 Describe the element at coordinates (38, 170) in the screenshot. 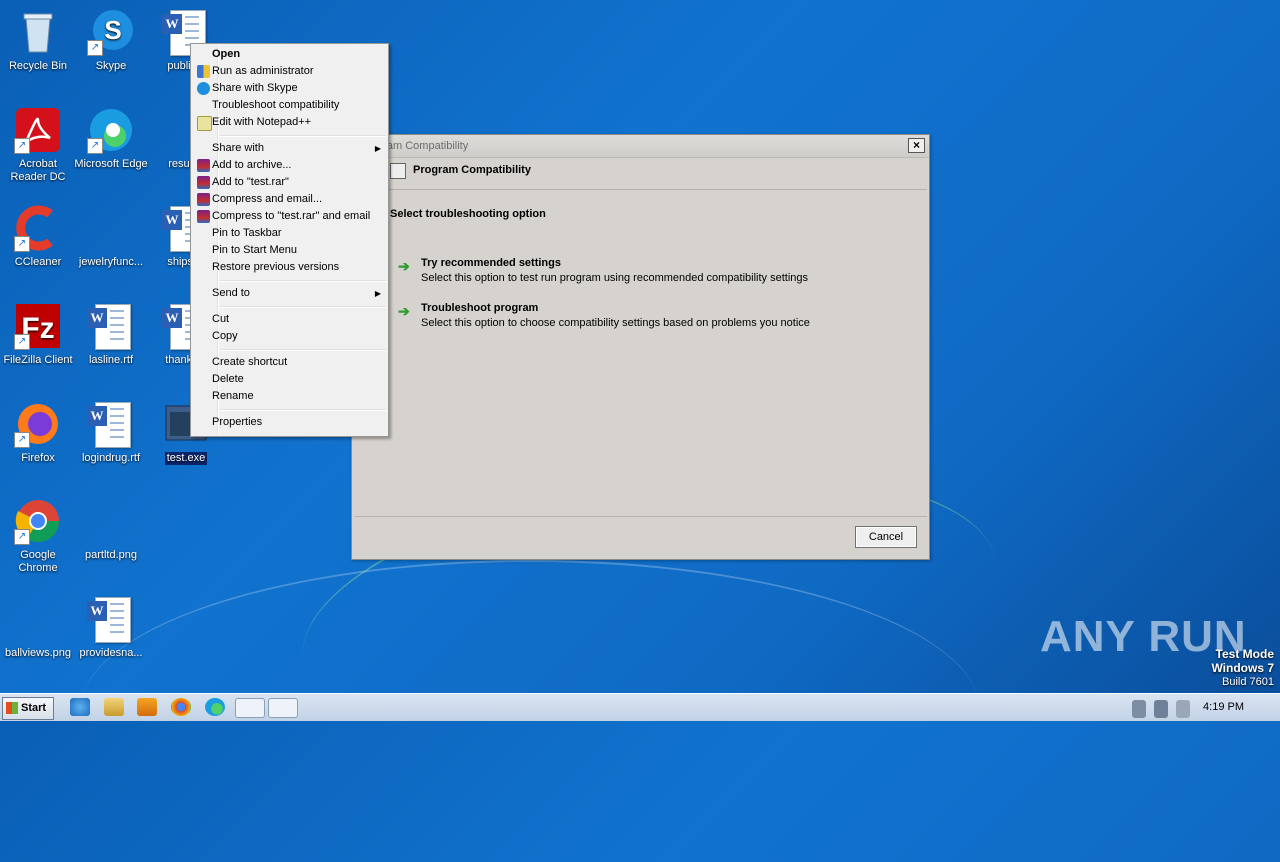

I see `desktop-icon-label: Acrobat Reader DC` at that location.